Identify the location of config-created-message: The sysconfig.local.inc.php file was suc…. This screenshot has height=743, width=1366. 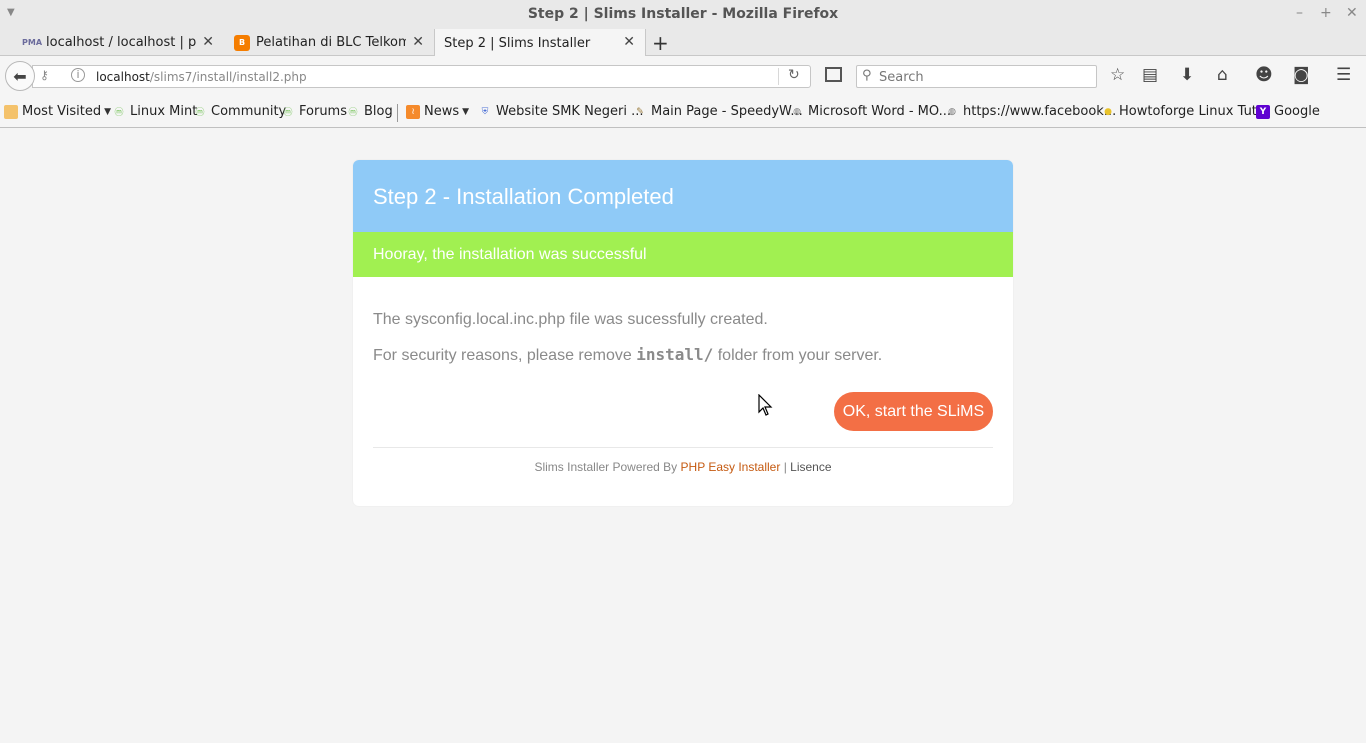
(570, 319).